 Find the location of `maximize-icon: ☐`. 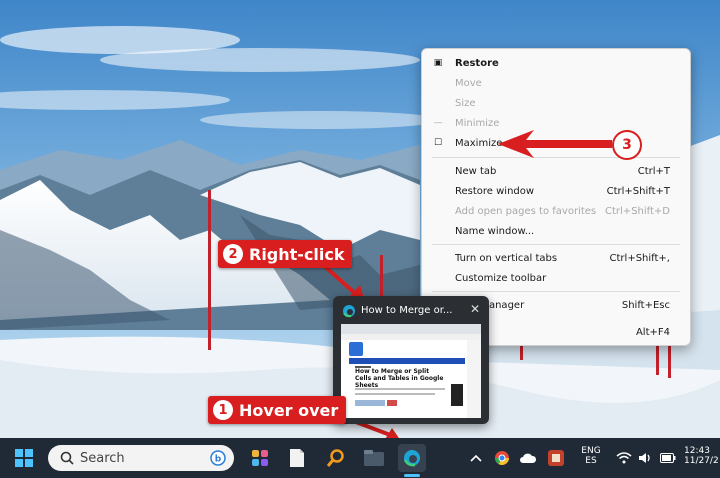

maximize-icon: ☐ is located at coordinates (438, 143).